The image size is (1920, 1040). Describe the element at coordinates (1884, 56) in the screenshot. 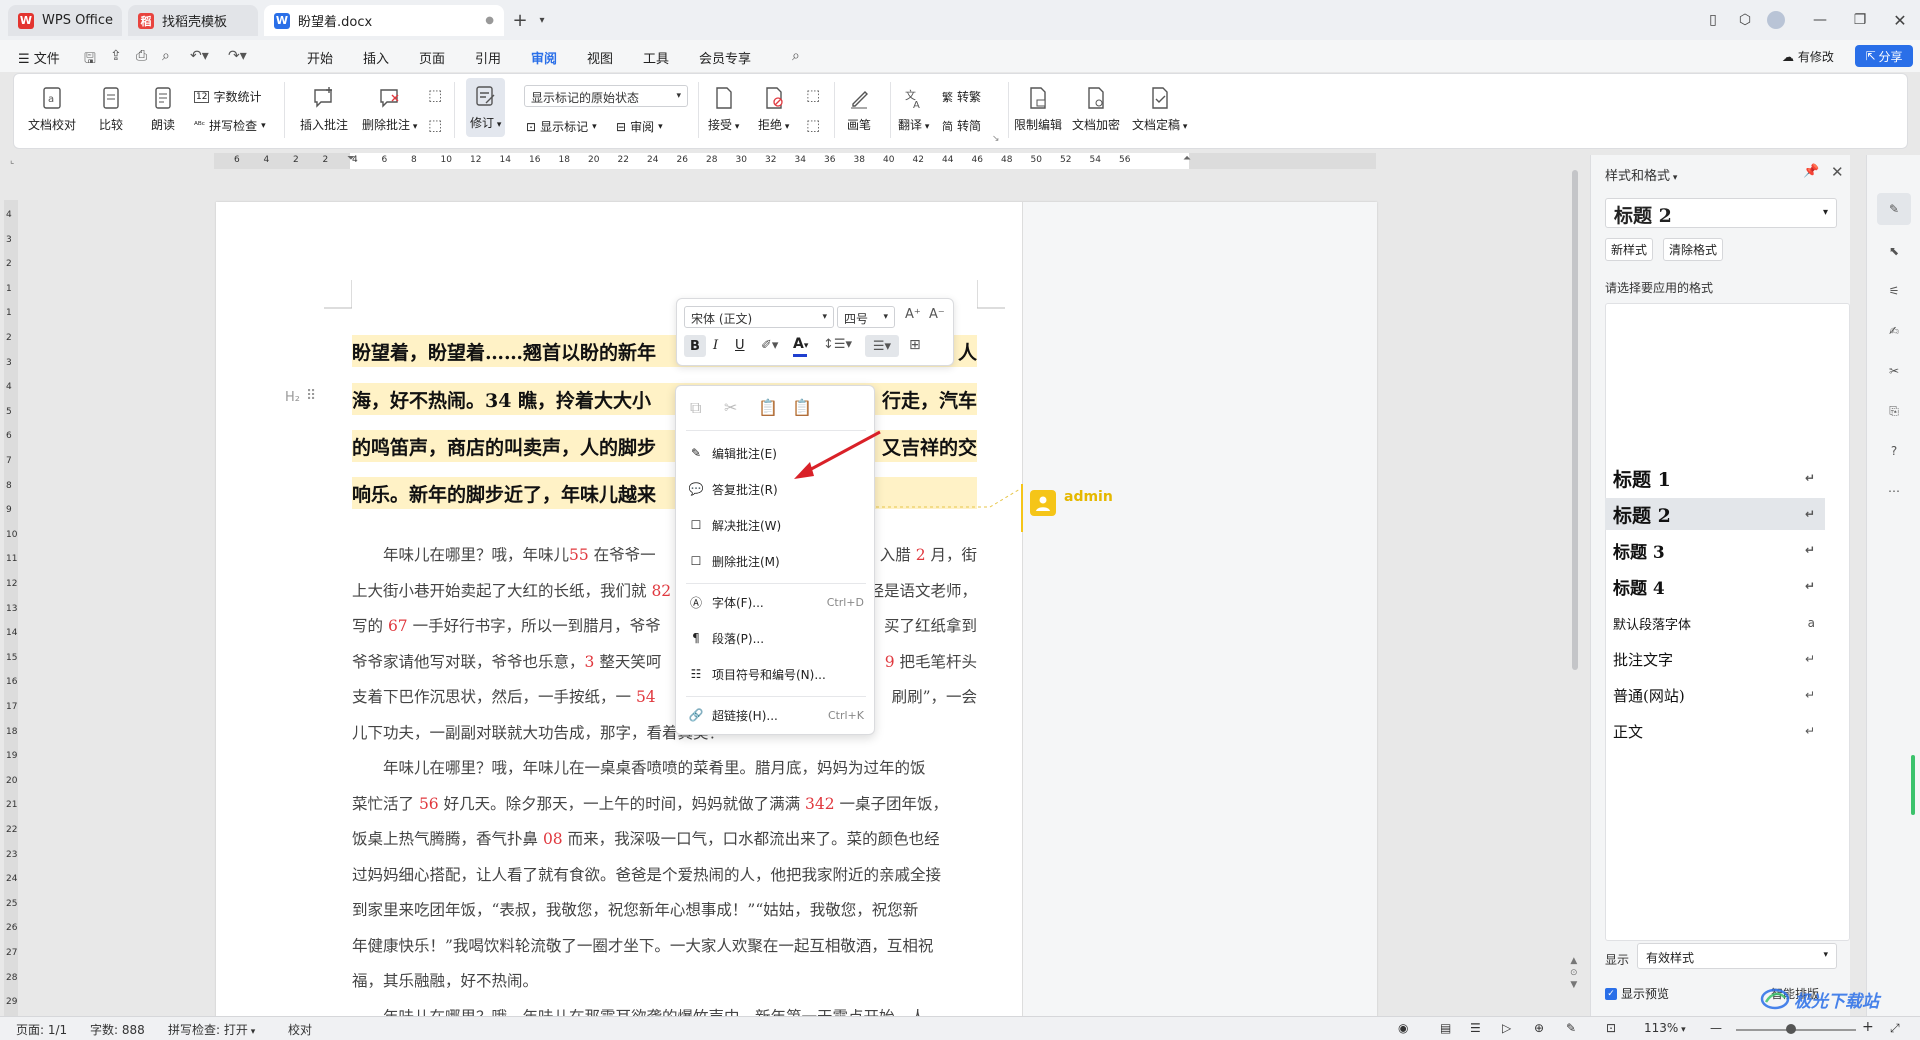

I see `share-button: ⇱ 分享` at that location.